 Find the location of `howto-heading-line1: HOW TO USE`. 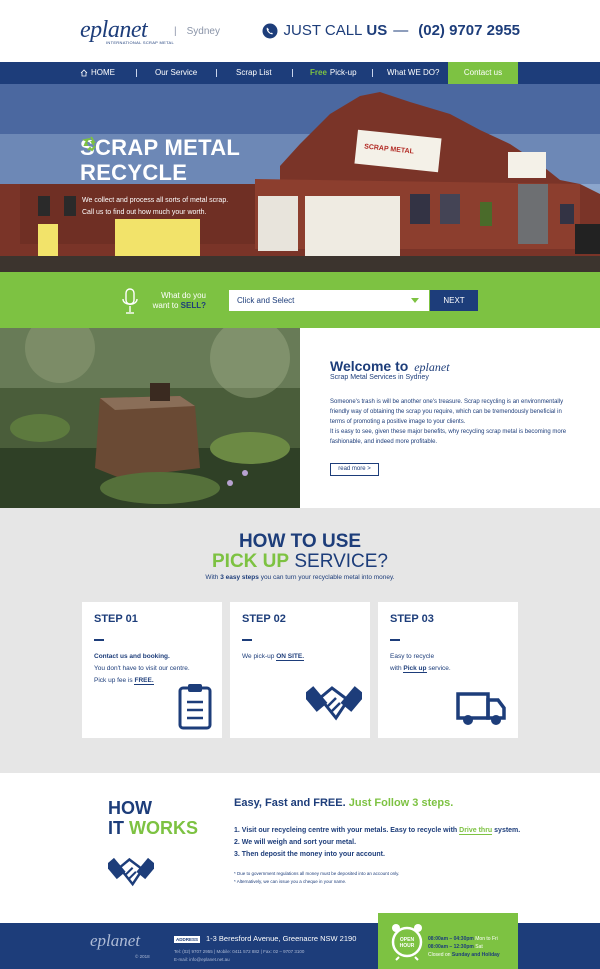

howto-heading-line1: HOW TO USE is located at coordinates (300, 541).